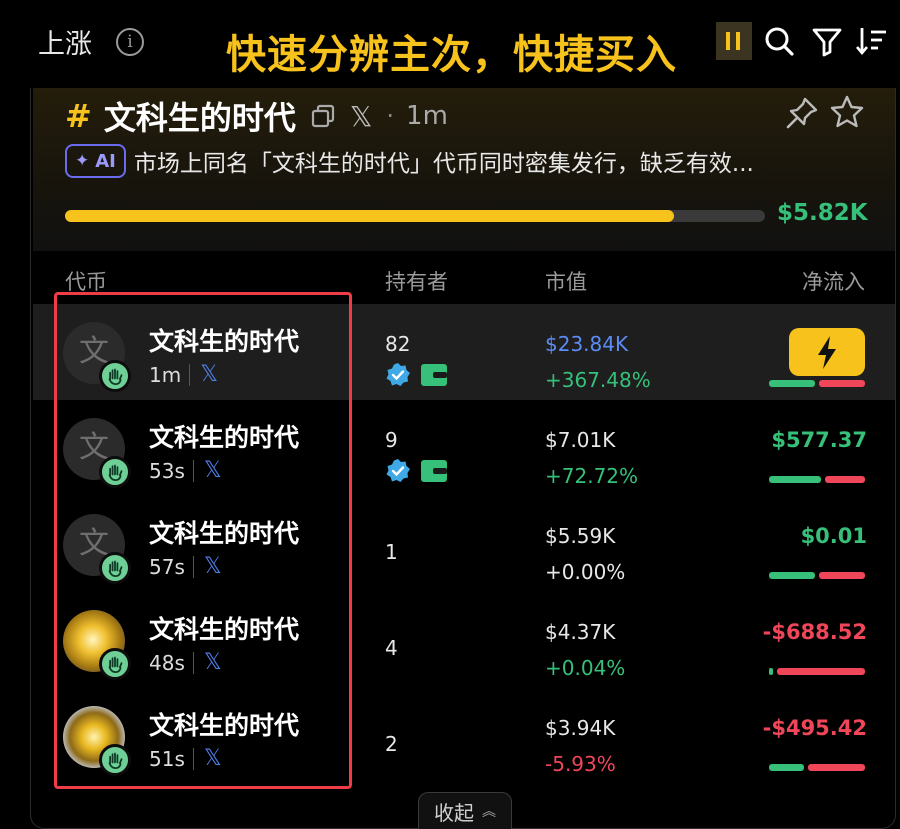 This screenshot has height=829, width=900. I want to click on ai-badge: ✦ AI, so click(95, 161).